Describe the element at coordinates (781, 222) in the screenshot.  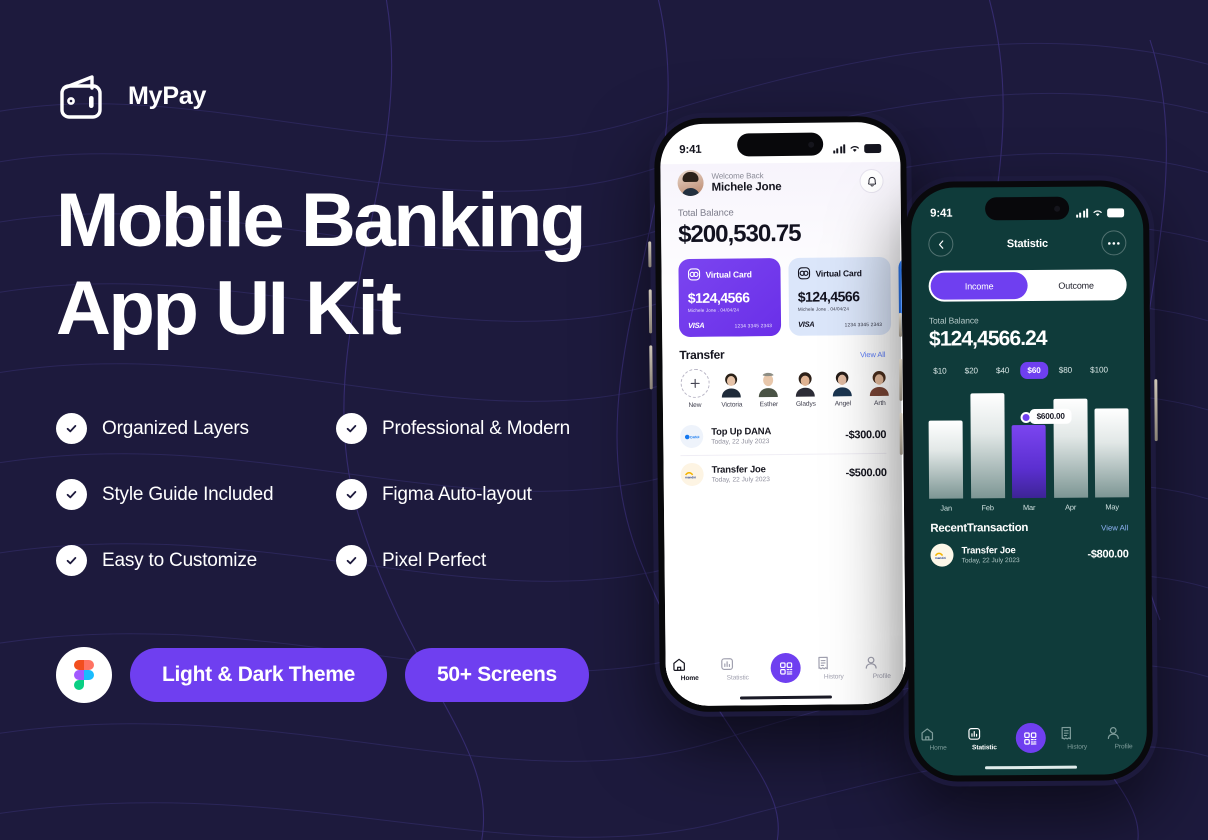
I see `balance-block: Total Balance $200,530.75` at that location.